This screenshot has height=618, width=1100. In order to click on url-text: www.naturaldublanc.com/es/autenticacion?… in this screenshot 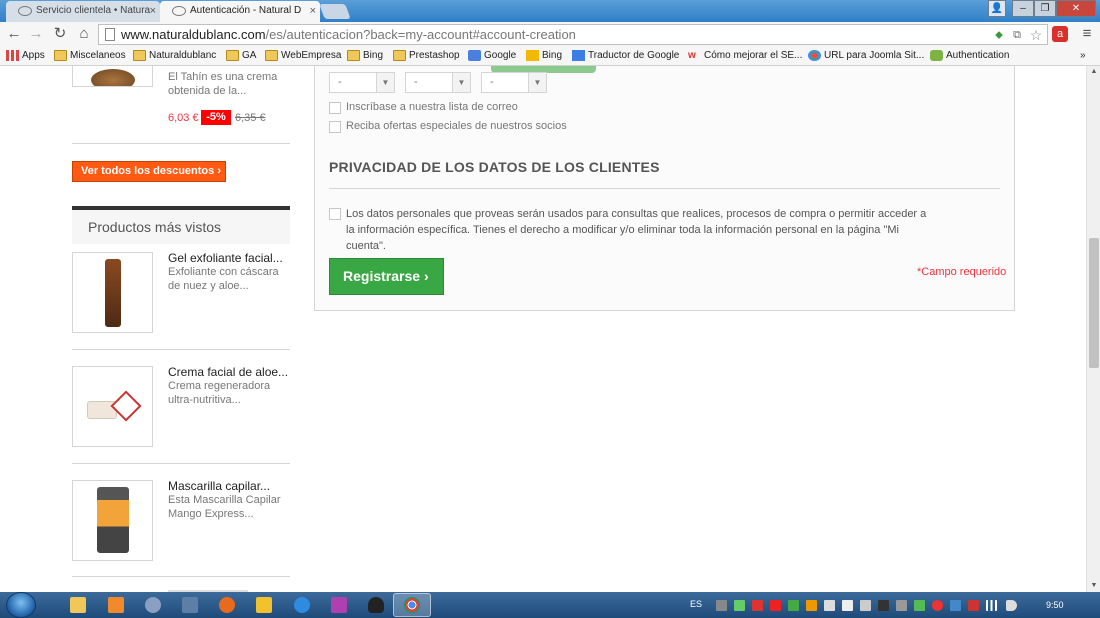, I will do `click(348, 34)`.